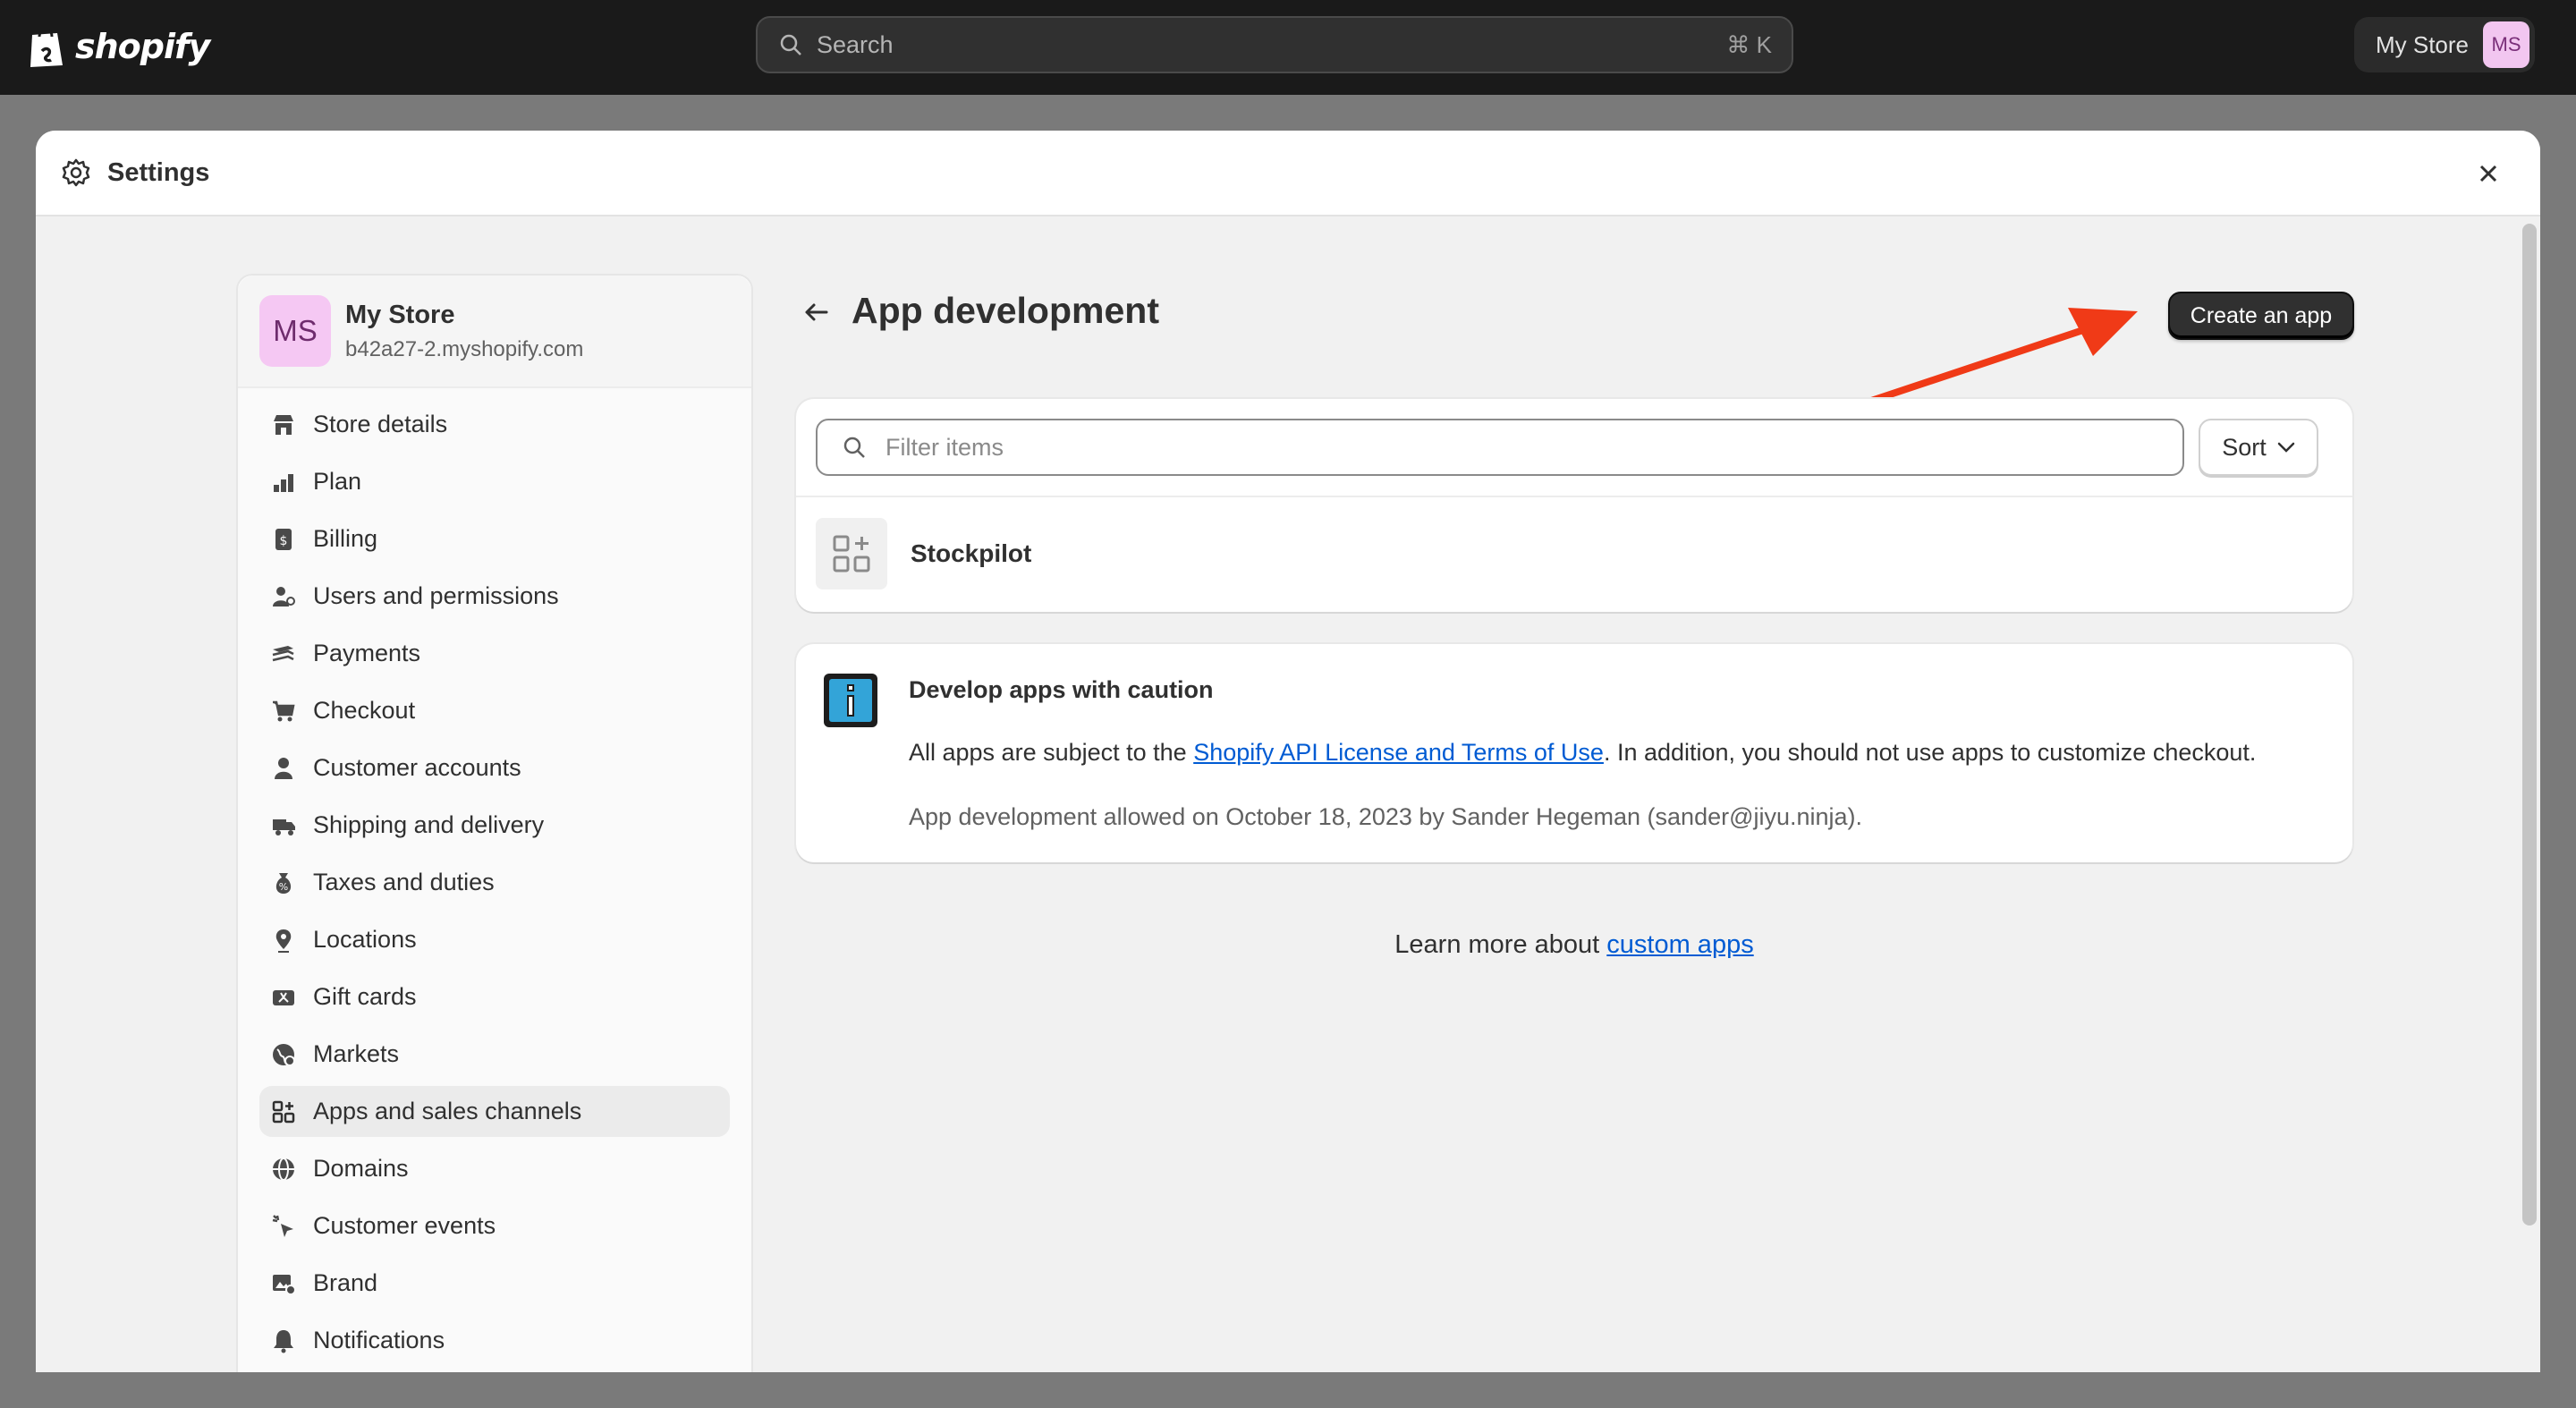  I want to click on sidebar-item-customer-events: Customer events, so click(494, 1225).